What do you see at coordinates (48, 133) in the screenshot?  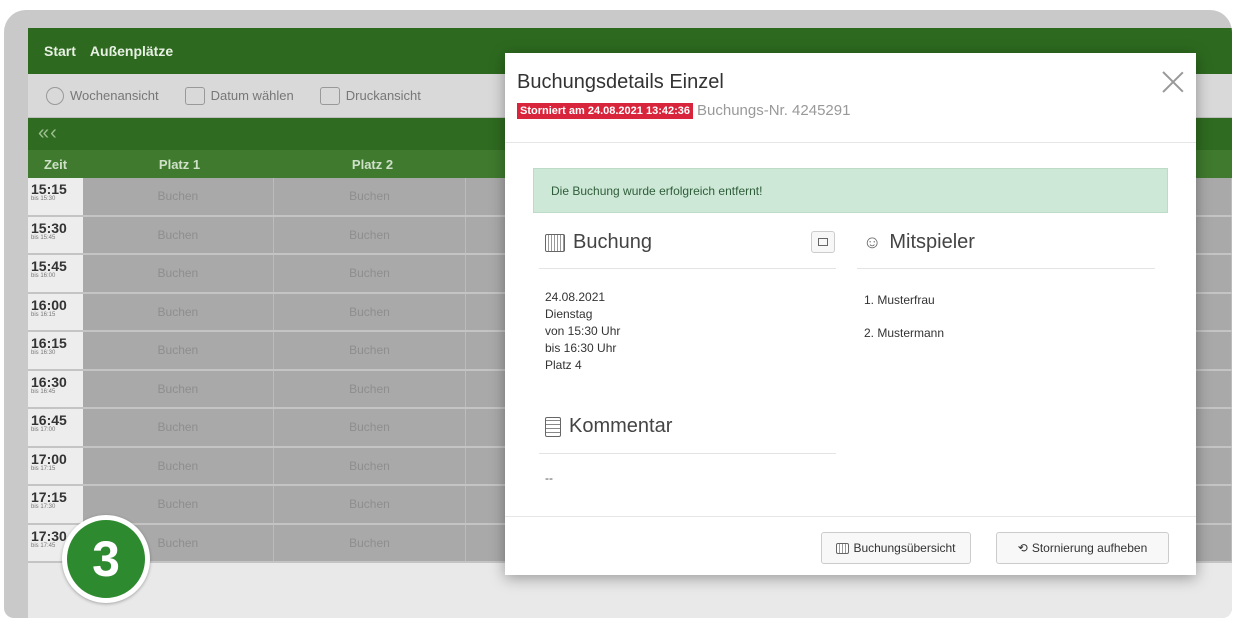 I see `previous-arrows: «‹` at bounding box center [48, 133].